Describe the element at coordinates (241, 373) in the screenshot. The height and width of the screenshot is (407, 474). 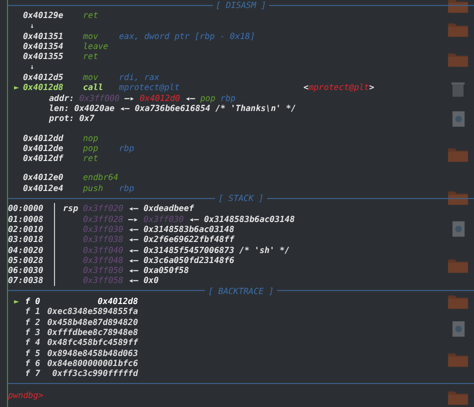
I see `backtrace-frame: f 7 0xff3c3c990fffffd` at that location.